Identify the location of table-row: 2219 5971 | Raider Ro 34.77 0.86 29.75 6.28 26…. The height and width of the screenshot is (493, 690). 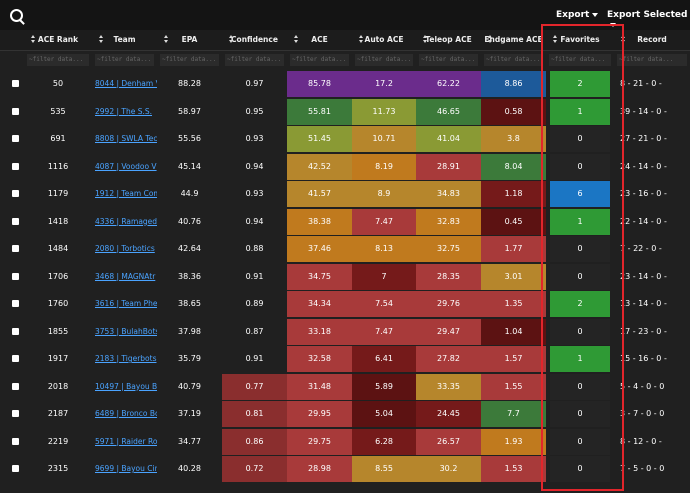
(345, 442).